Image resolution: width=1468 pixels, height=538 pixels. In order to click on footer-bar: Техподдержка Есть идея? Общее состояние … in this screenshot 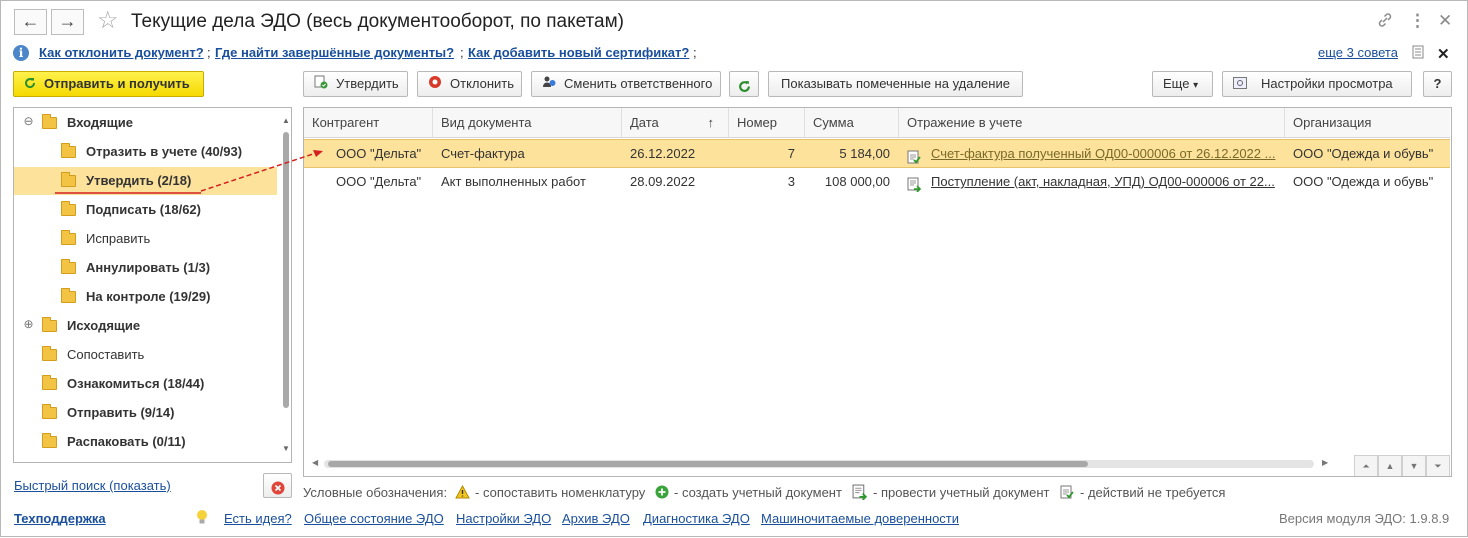, I will do `click(734, 520)`.